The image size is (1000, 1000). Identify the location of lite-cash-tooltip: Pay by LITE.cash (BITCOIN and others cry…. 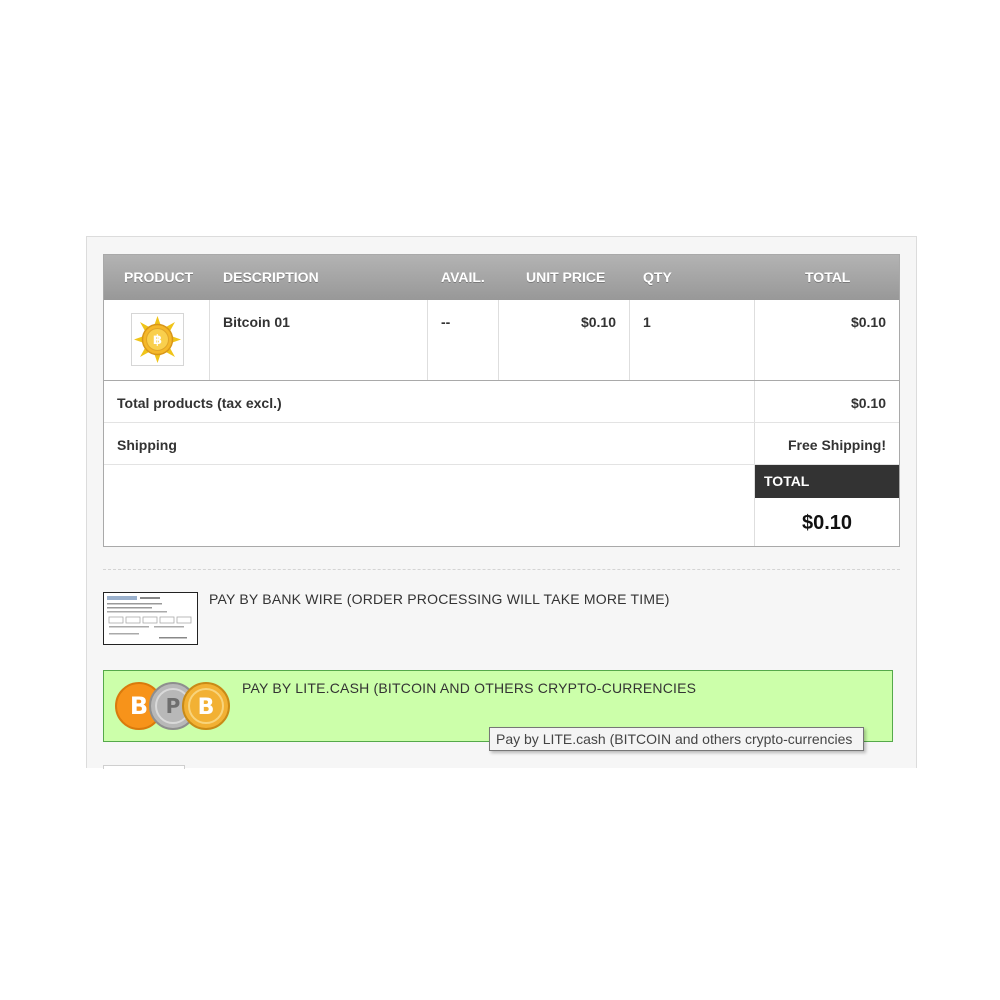
(676, 739).